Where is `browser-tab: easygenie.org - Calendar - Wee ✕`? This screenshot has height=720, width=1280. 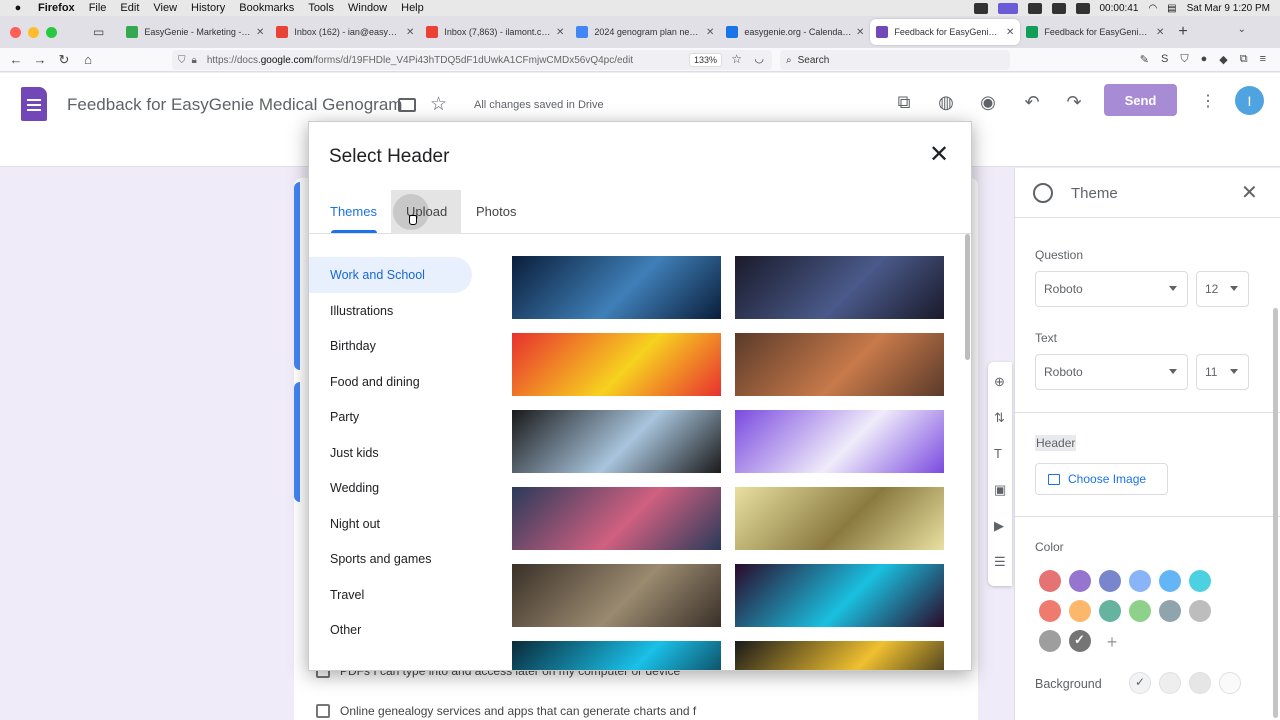
browser-tab: easygenie.org - Calendar - Wee ✕ is located at coordinates (795, 32).